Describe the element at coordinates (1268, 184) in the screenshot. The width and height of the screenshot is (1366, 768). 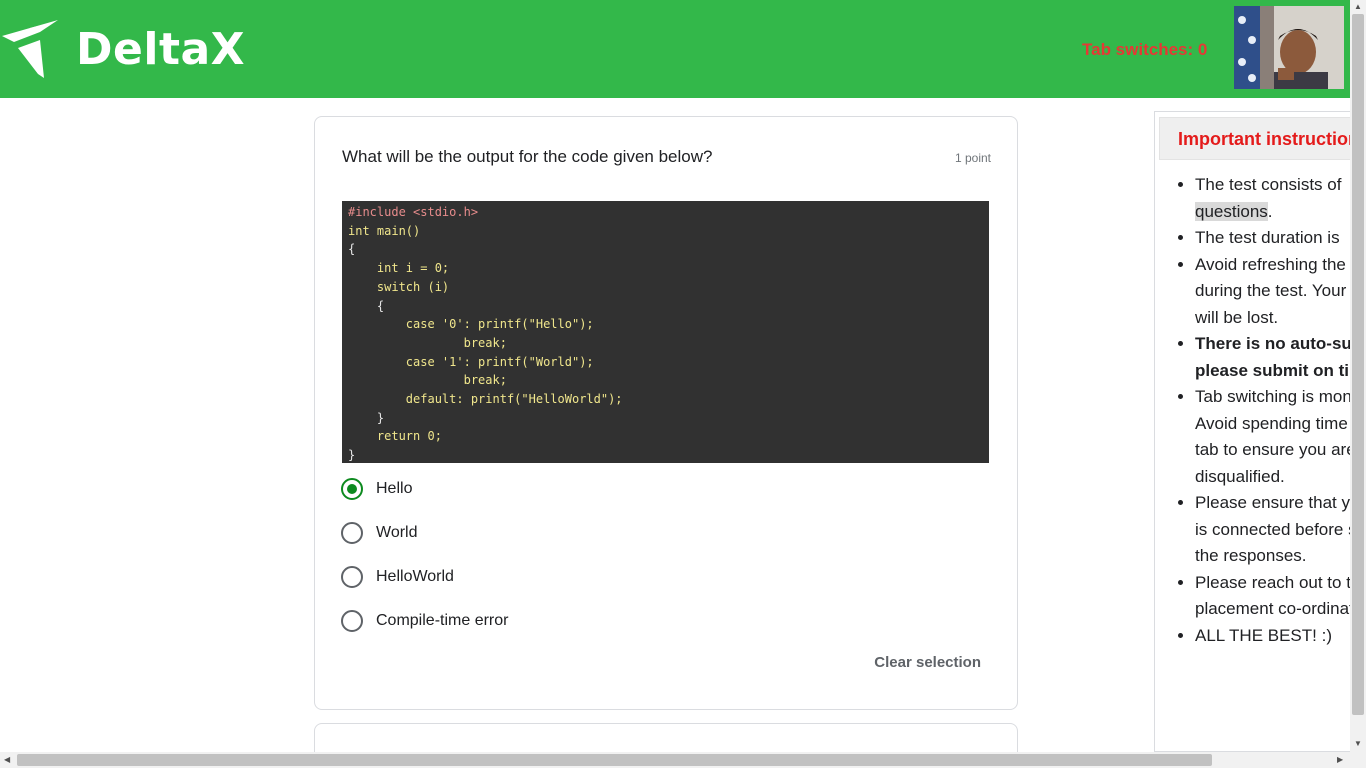
I see `instruction-text: The test consists of` at that location.